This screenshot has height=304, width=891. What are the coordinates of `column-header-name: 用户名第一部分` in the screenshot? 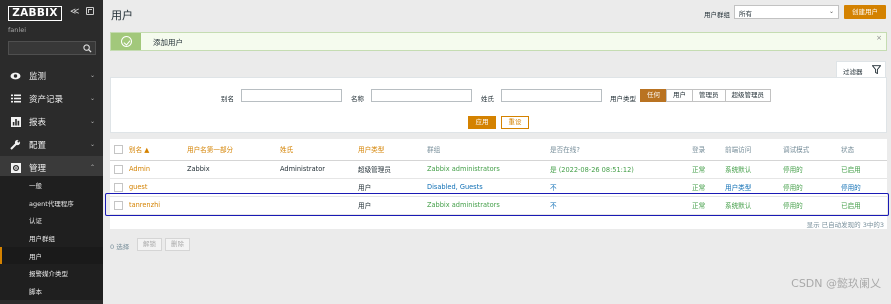 It's located at (233, 150).